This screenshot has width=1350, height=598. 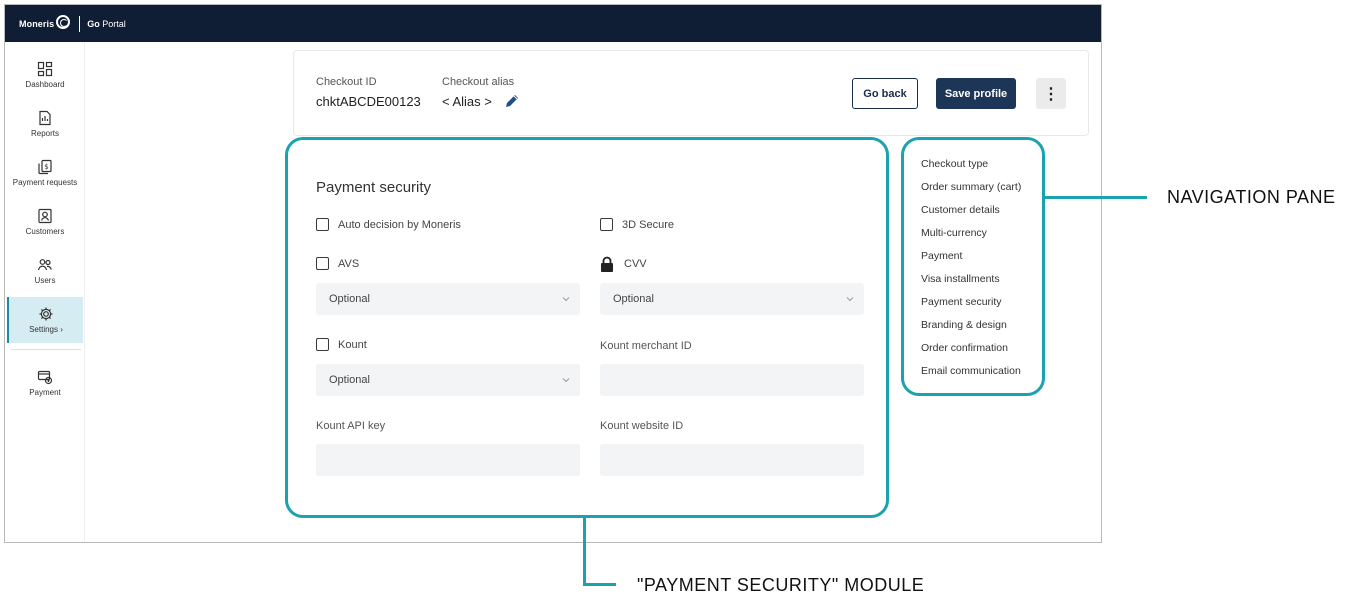 What do you see at coordinates (45, 392) in the screenshot?
I see `sidebar-item-label: Payment` at bounding box center [45, 392].